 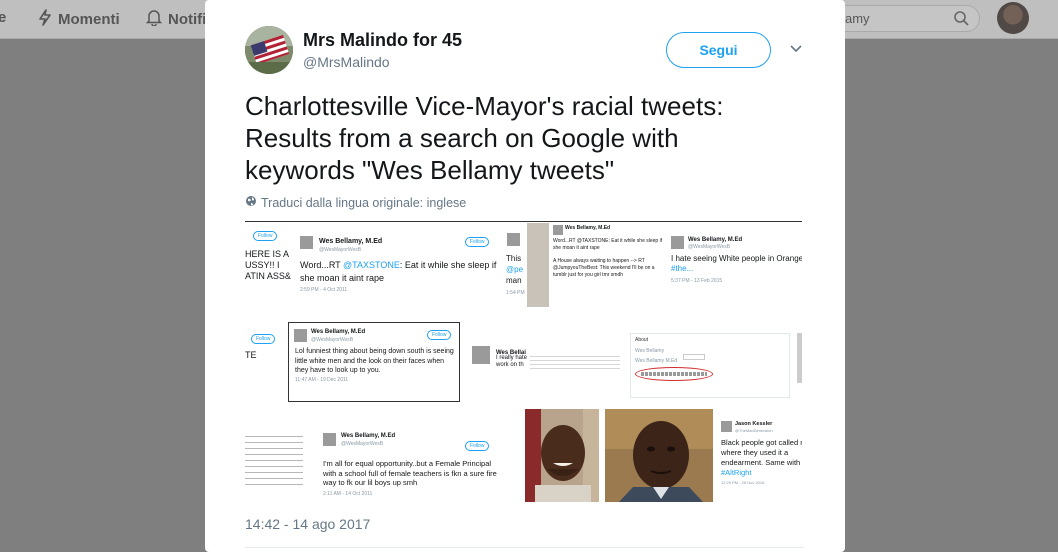 I want to click on screenshot-button, so click(x=694, y=357).